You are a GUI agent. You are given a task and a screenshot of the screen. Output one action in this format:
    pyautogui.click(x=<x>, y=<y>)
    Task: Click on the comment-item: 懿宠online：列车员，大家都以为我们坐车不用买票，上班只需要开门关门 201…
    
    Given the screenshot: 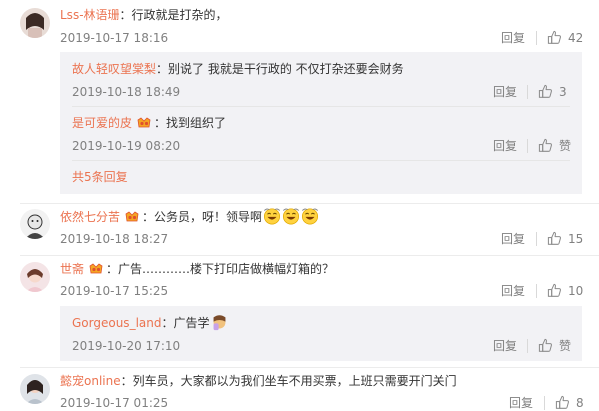 What is the action you would take?
    pyautogui.click(x=299, y=389)
    